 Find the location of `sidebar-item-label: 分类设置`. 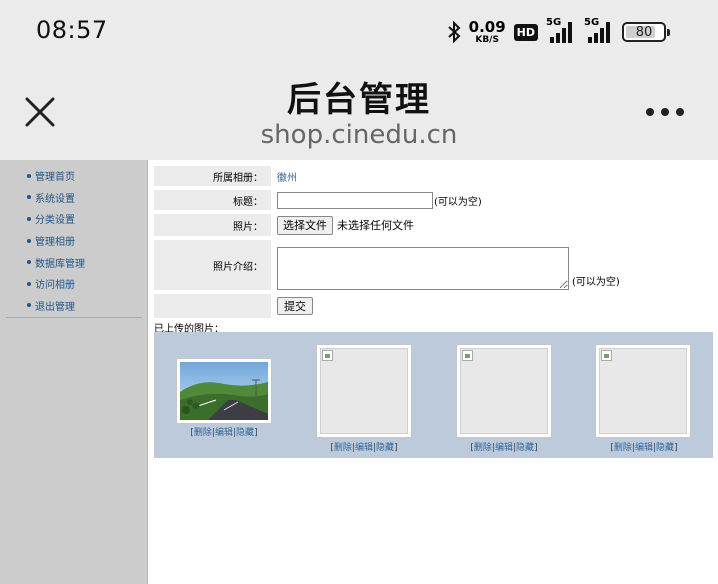

sidebar-item-label: 分类设置 is located at coordinates (55, 221).